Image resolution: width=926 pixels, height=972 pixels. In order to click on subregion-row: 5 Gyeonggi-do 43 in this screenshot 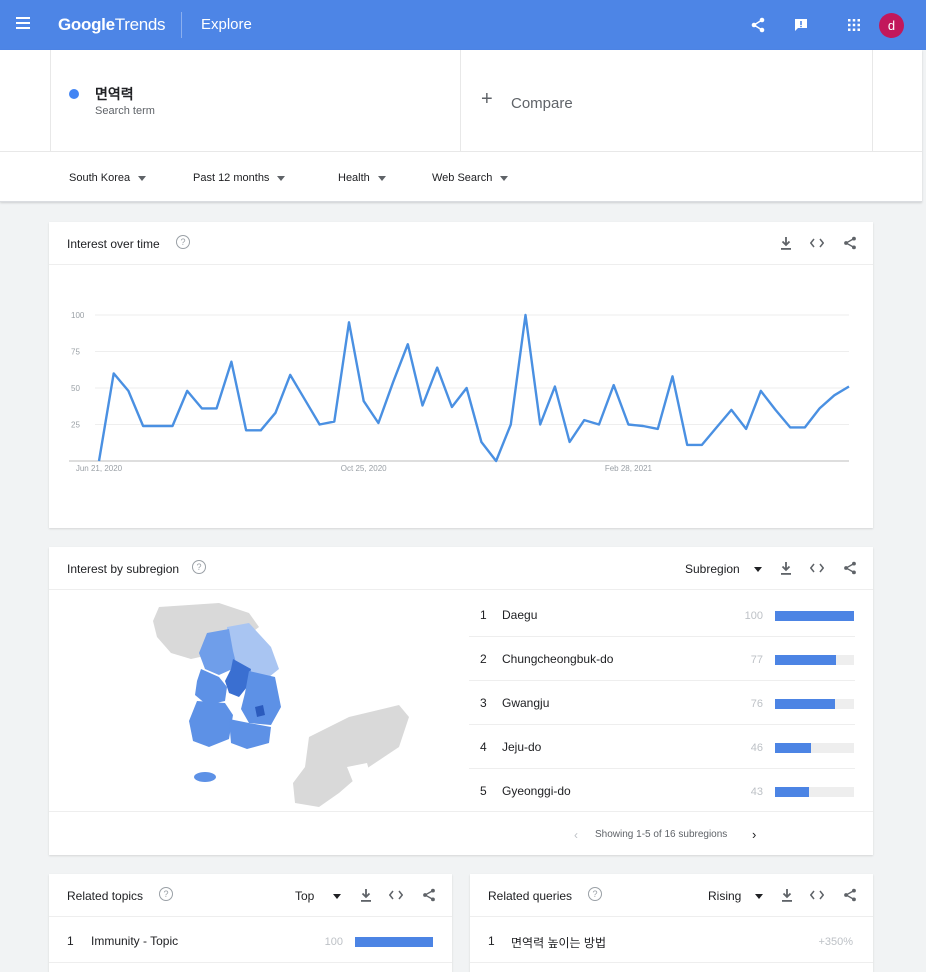, I will do `click(662, 791)`.